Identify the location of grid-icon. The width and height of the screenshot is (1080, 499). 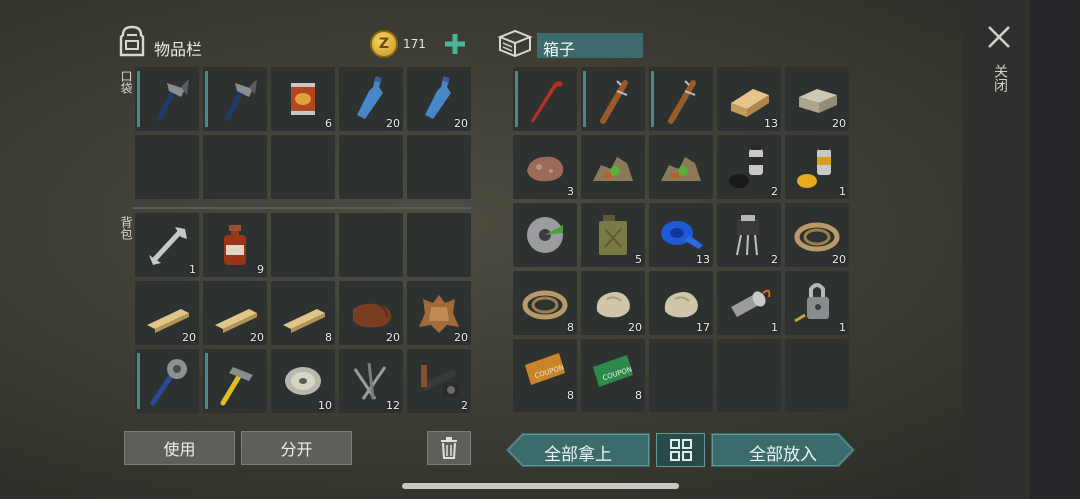
(681, 450).